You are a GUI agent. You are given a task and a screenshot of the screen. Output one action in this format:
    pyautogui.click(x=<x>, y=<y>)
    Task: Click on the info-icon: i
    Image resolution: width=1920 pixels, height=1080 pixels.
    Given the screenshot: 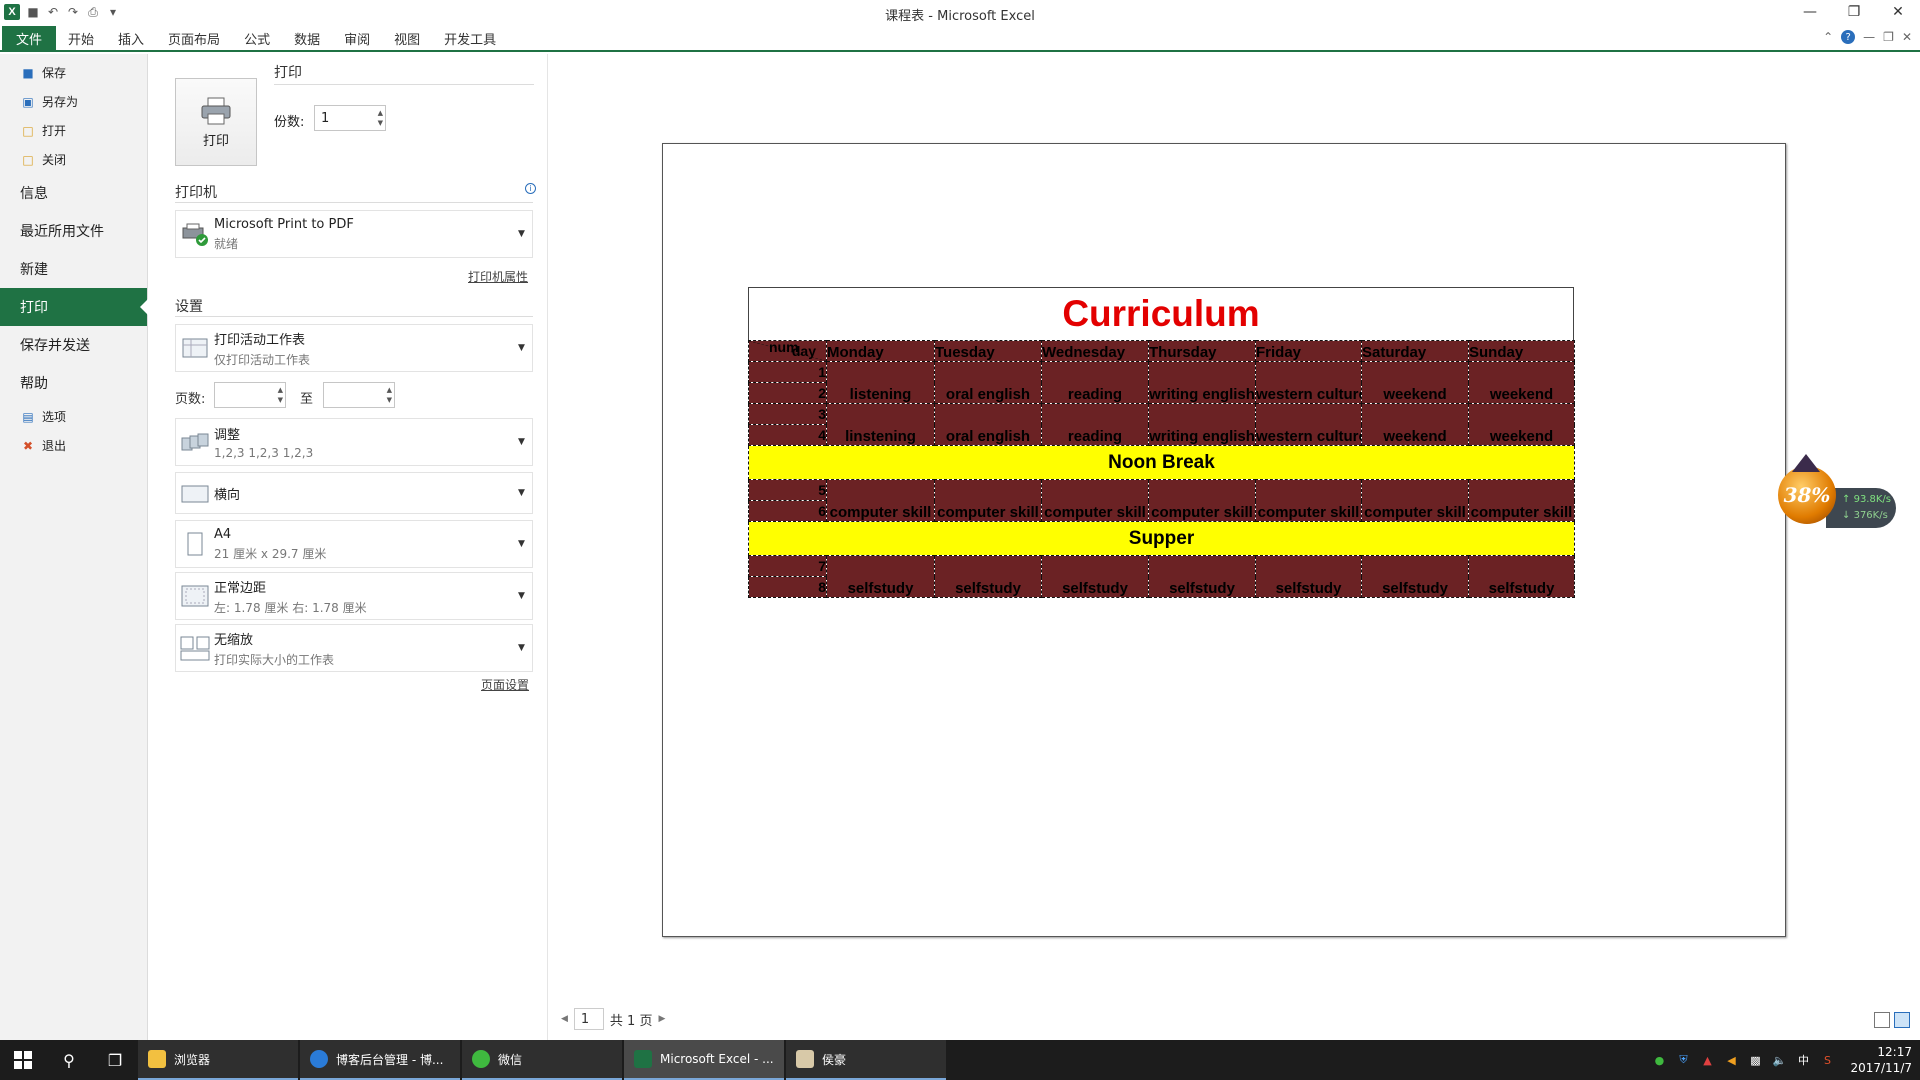 What is the action you would take?
    pyautogui.click(x=530, y=188)
    